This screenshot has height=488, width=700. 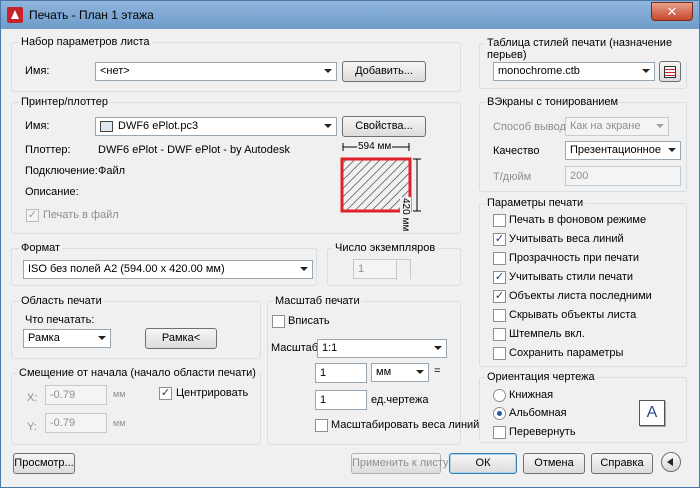 I want to click on landscape-label: Альбомная, so click(x=538, y=413).